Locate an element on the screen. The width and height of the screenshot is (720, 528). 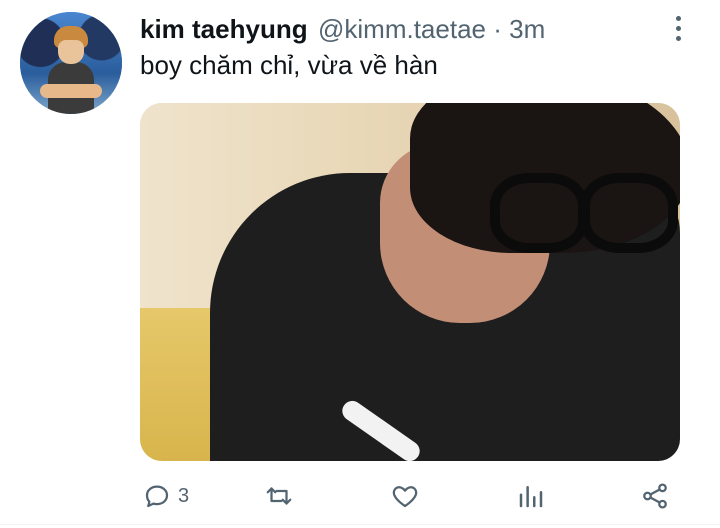
tweet-text: boy chăm chỉ, vừa về hàn is located at coordinates (289, 65).